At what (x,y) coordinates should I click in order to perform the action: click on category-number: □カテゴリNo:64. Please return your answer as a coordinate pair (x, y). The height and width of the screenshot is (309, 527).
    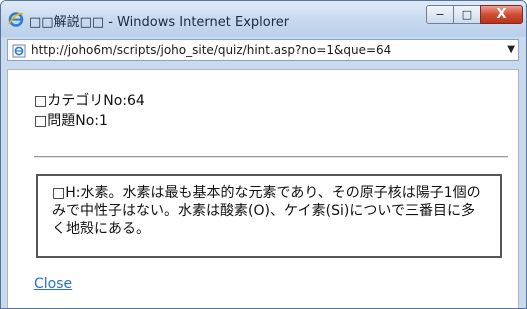
    Looking at the image, I should click on (89, 101).